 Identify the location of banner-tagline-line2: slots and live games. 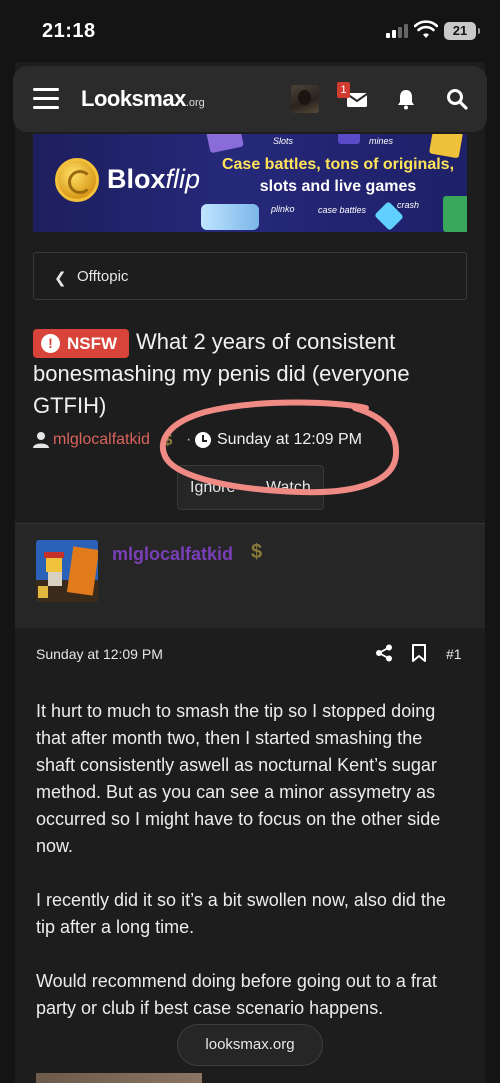
(338, 186).